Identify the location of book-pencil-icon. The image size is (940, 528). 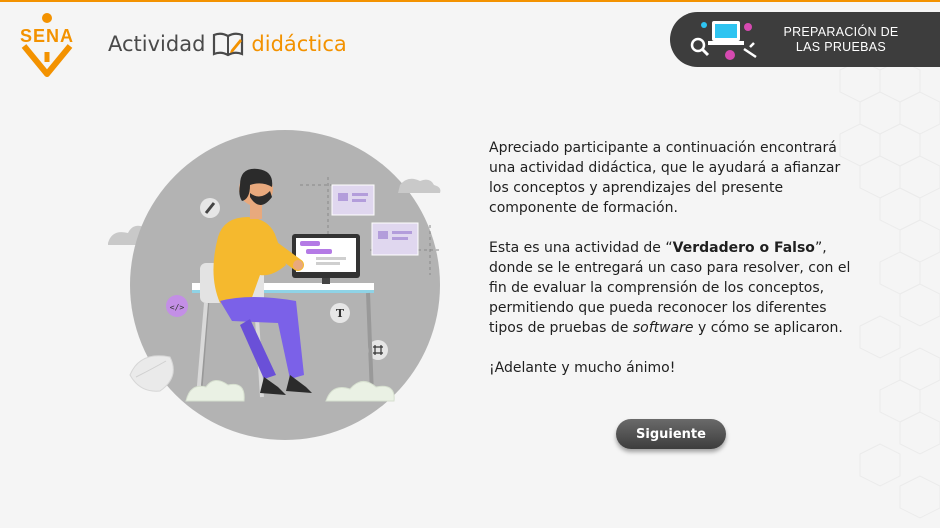
(228, 44).